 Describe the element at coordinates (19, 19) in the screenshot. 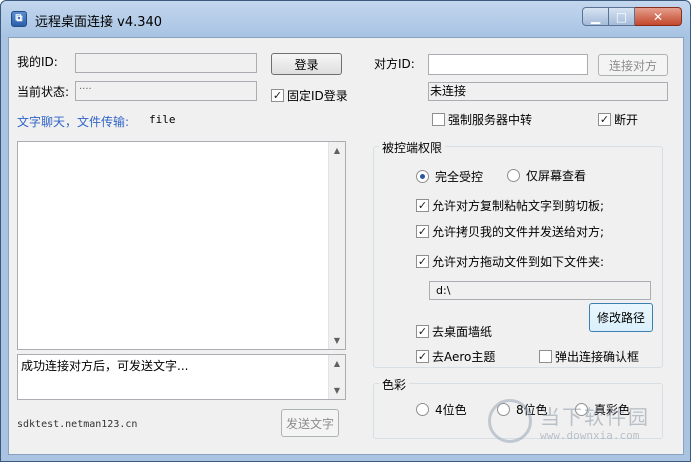

I see `remote-desktop-icon: ⧉` at that location.